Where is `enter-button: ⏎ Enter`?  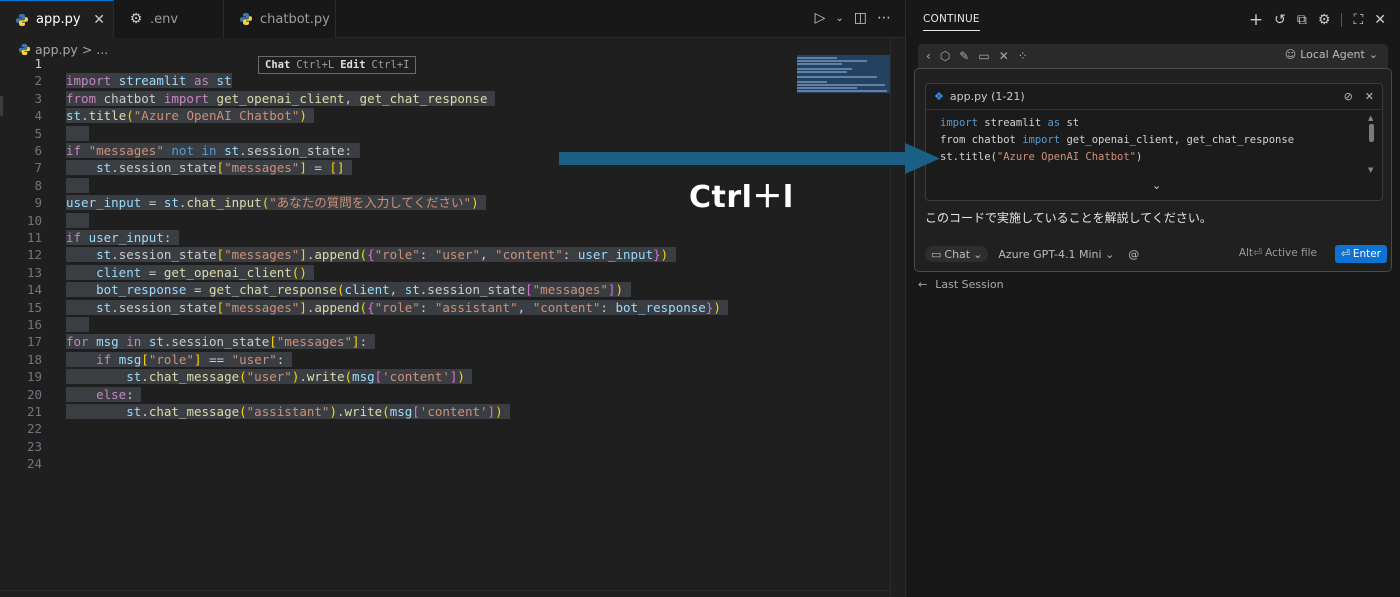 enter-button: ⏎ Enter is located at coordinates (1361, 254).